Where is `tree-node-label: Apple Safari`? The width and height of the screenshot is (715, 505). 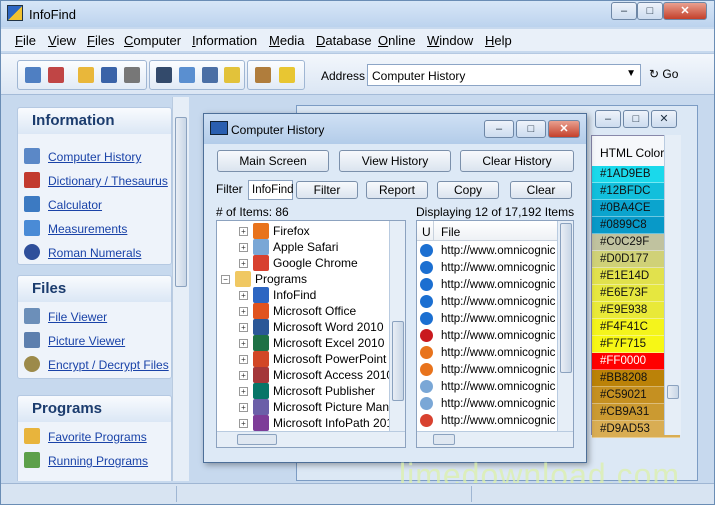 tree-node-label: Apple Safari is located at coordinates (305, 247).